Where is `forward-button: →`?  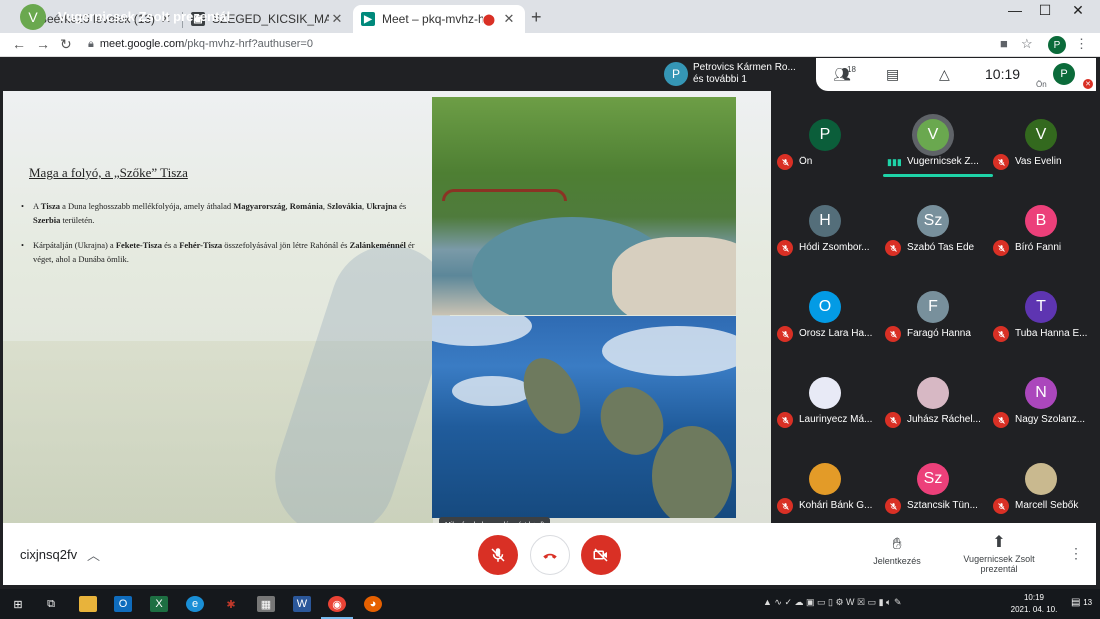
forward-button: → is located at coordinates (43, 44).